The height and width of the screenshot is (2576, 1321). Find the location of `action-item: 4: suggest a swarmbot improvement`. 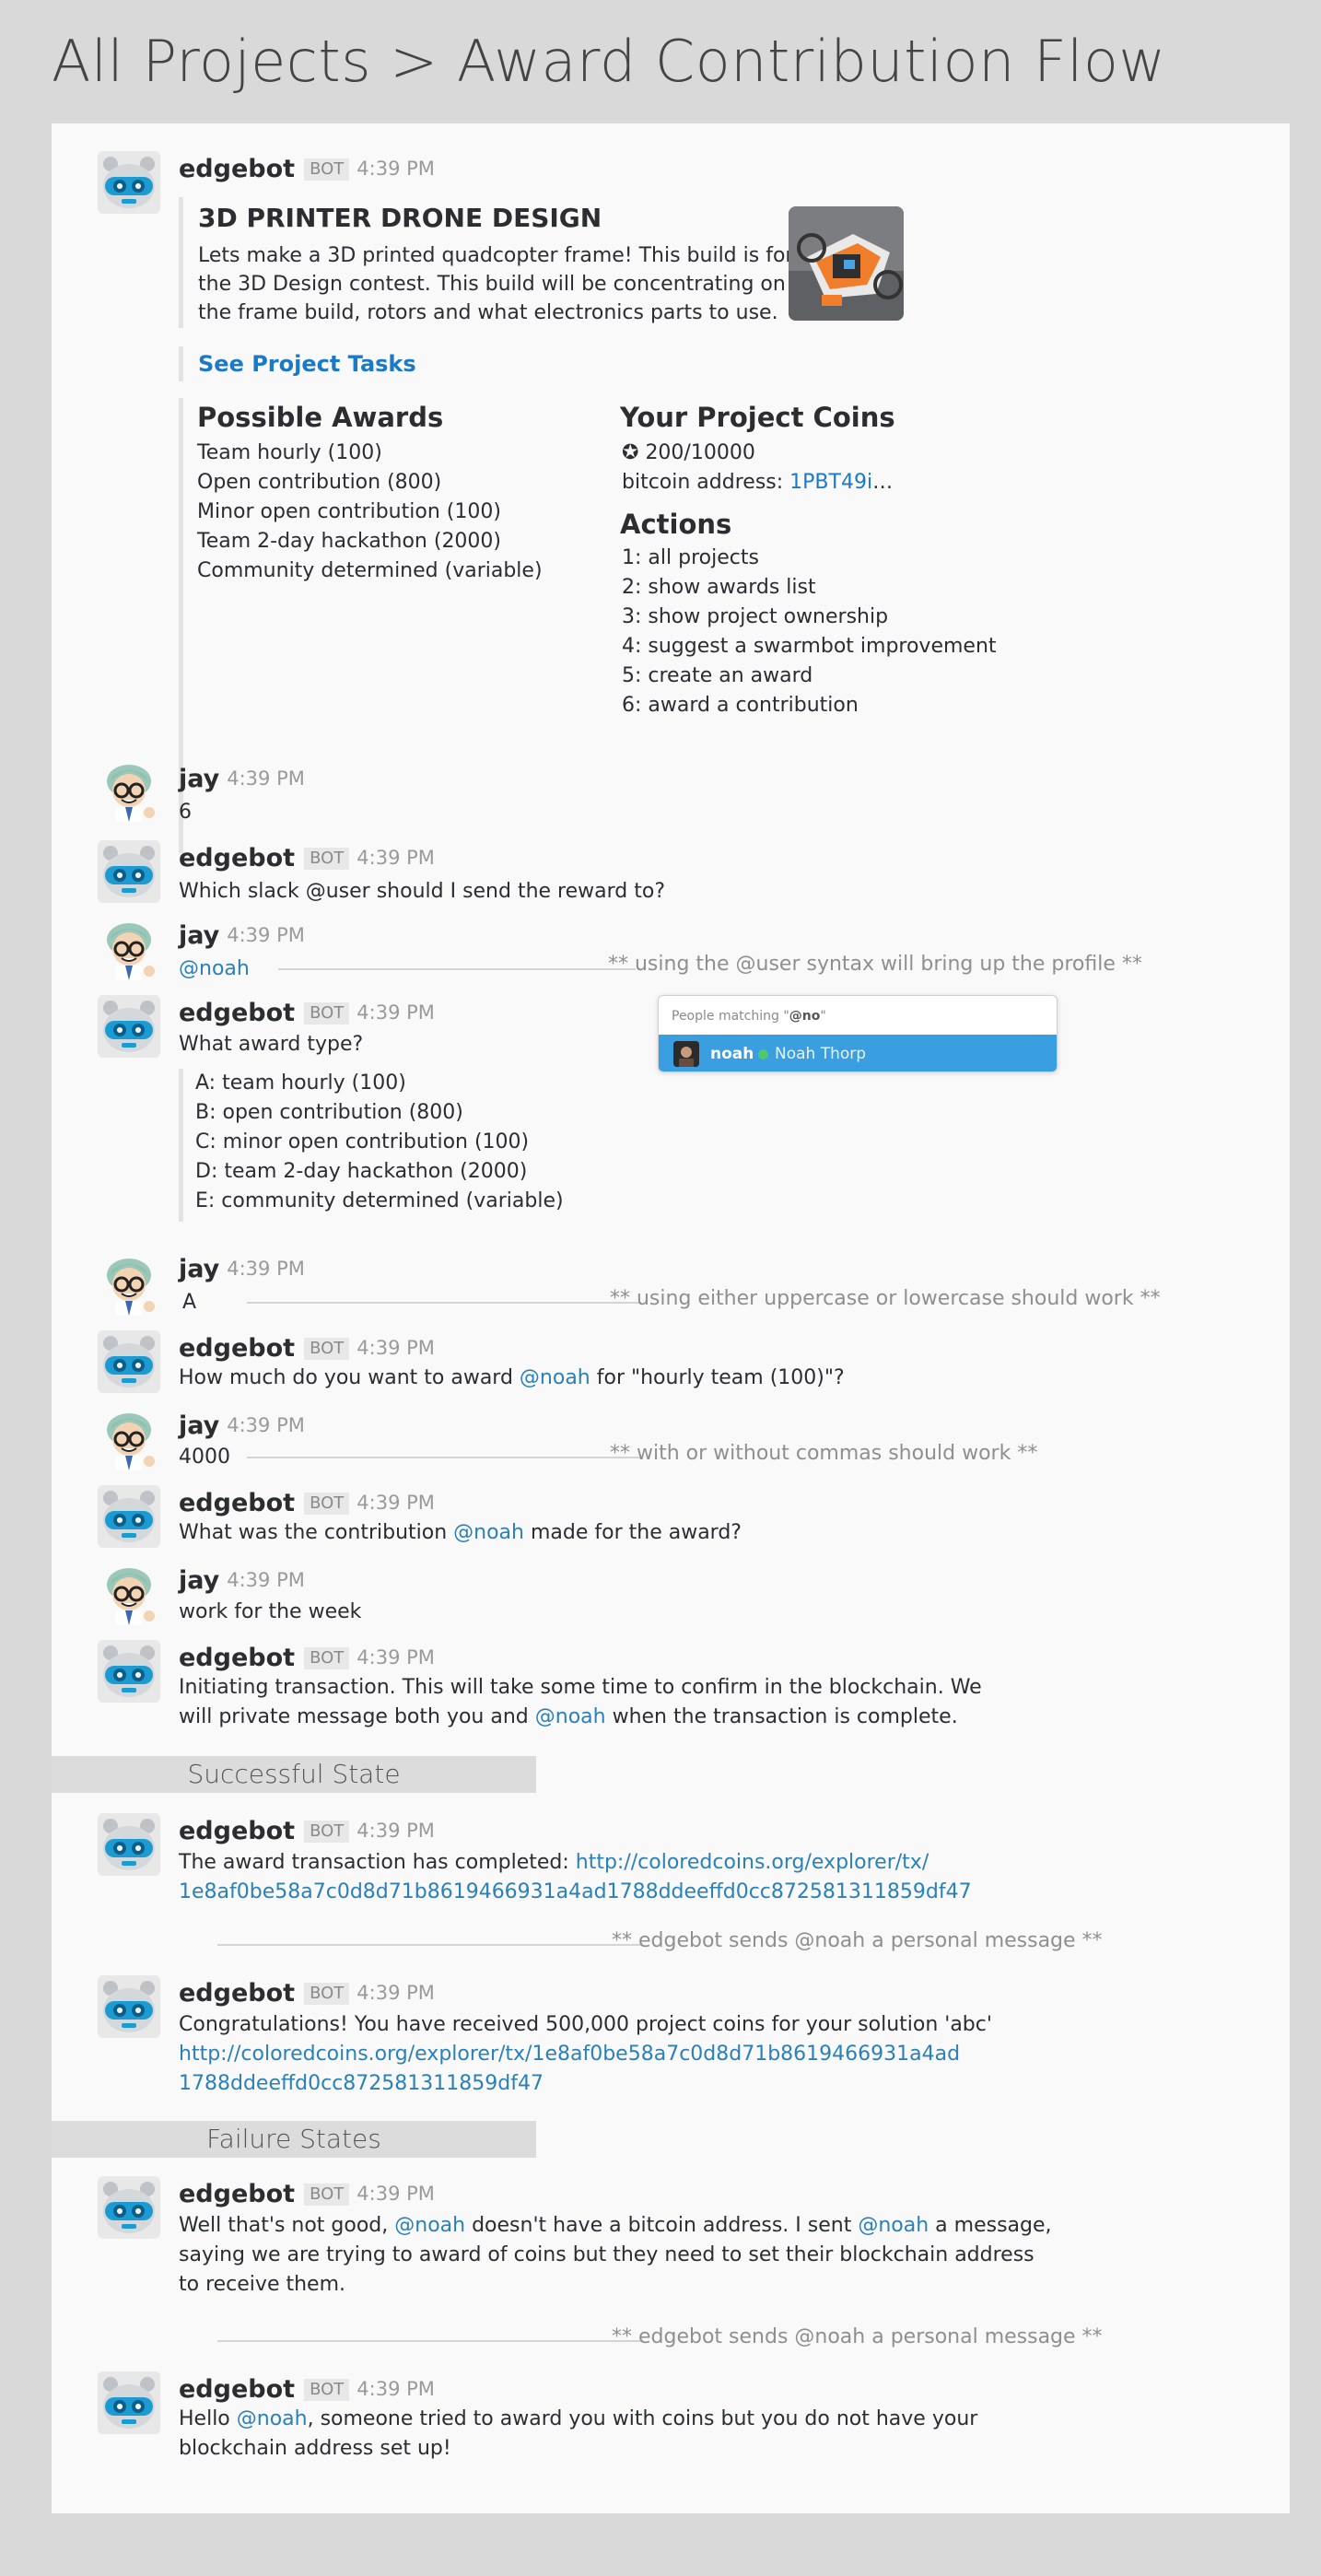

action-item: 4: suggest a swarmbot improvement is located at coordinates (809, 647).